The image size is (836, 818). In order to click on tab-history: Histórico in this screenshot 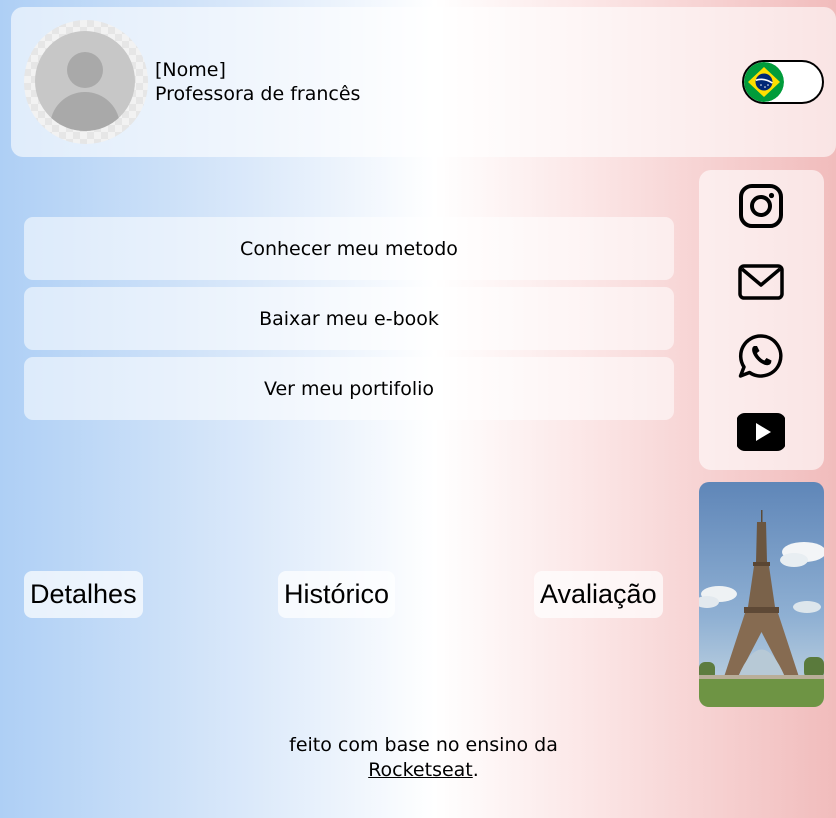, I will do `click(337, 594)`.